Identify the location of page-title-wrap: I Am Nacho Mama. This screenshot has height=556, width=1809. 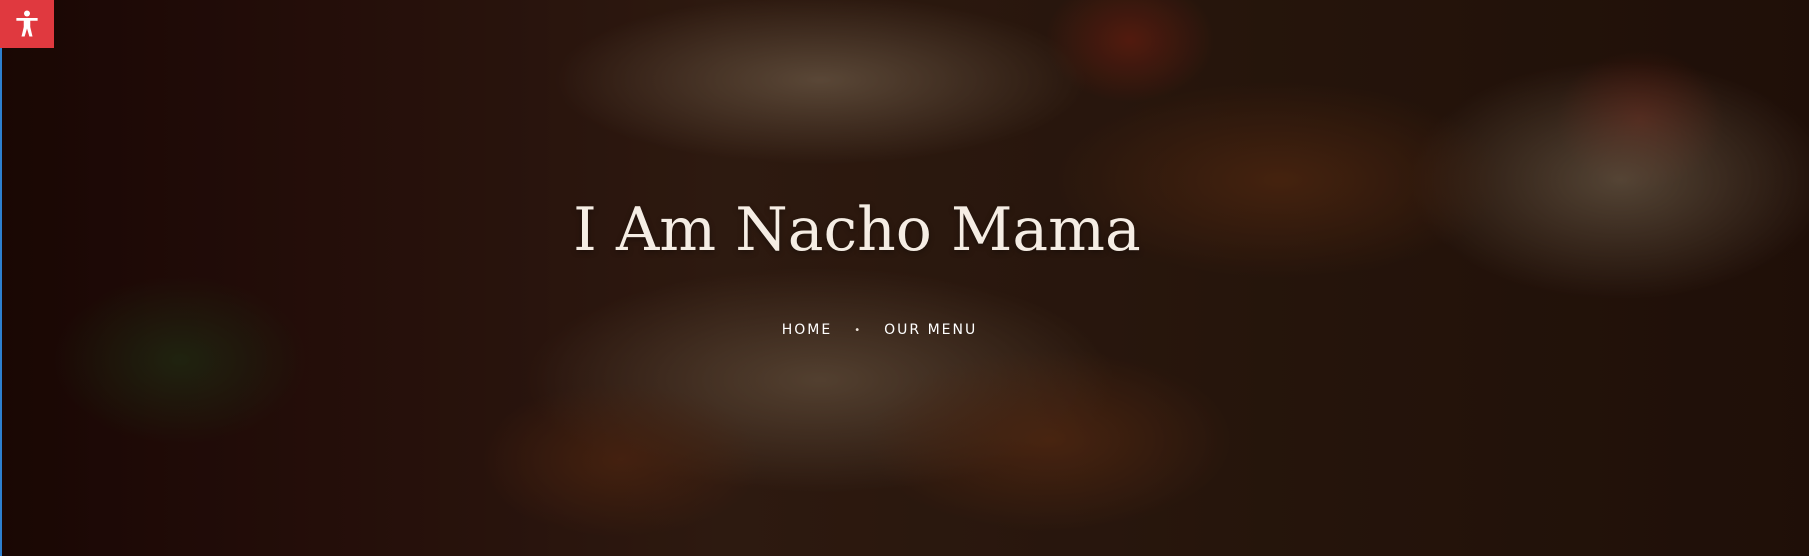
(904, 230).